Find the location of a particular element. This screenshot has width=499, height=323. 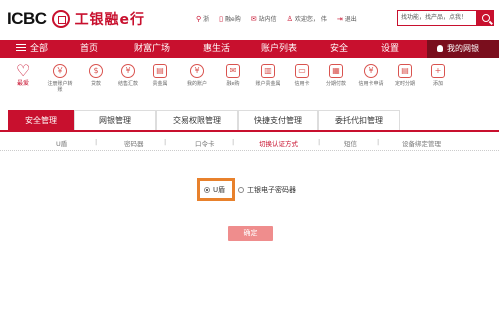

auth-option-token: 工银电子密码器 is located at coordinates (267, 190).